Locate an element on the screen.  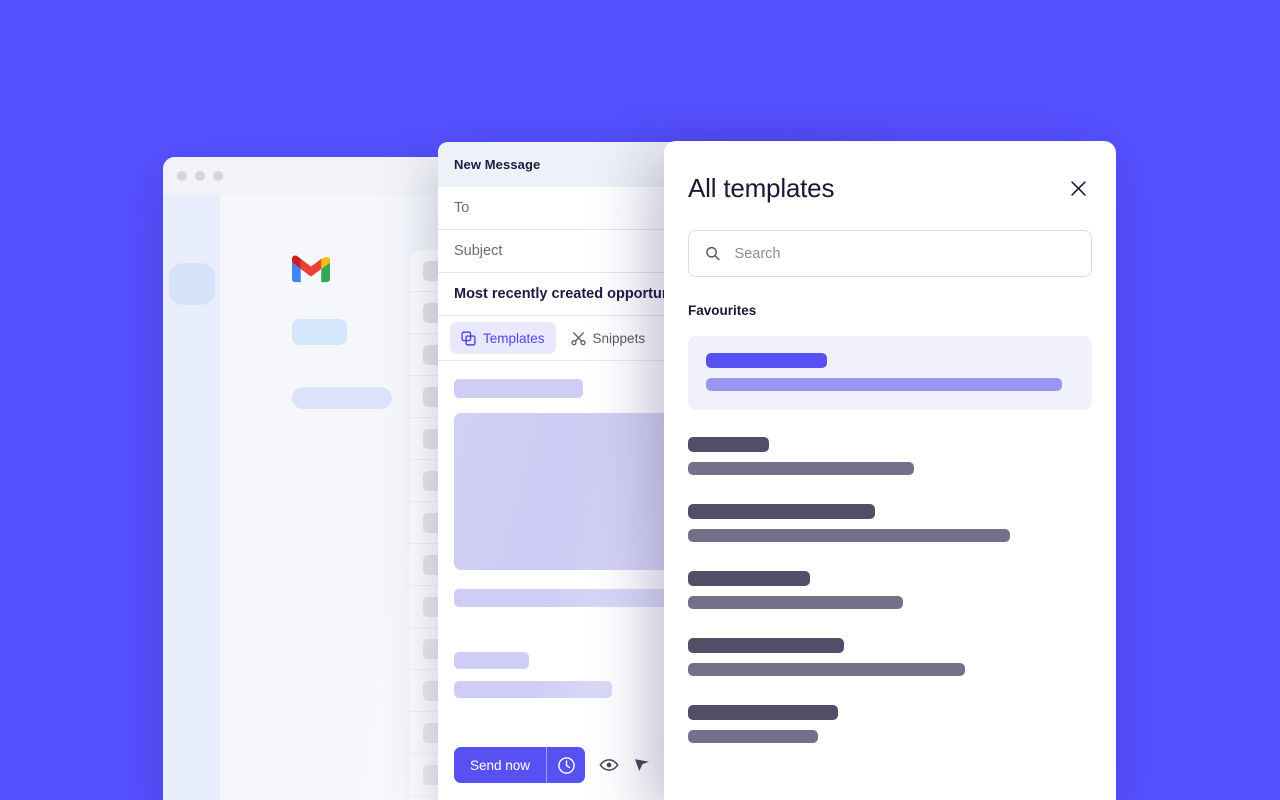
tracking-button is located at coordinates (642, 765).